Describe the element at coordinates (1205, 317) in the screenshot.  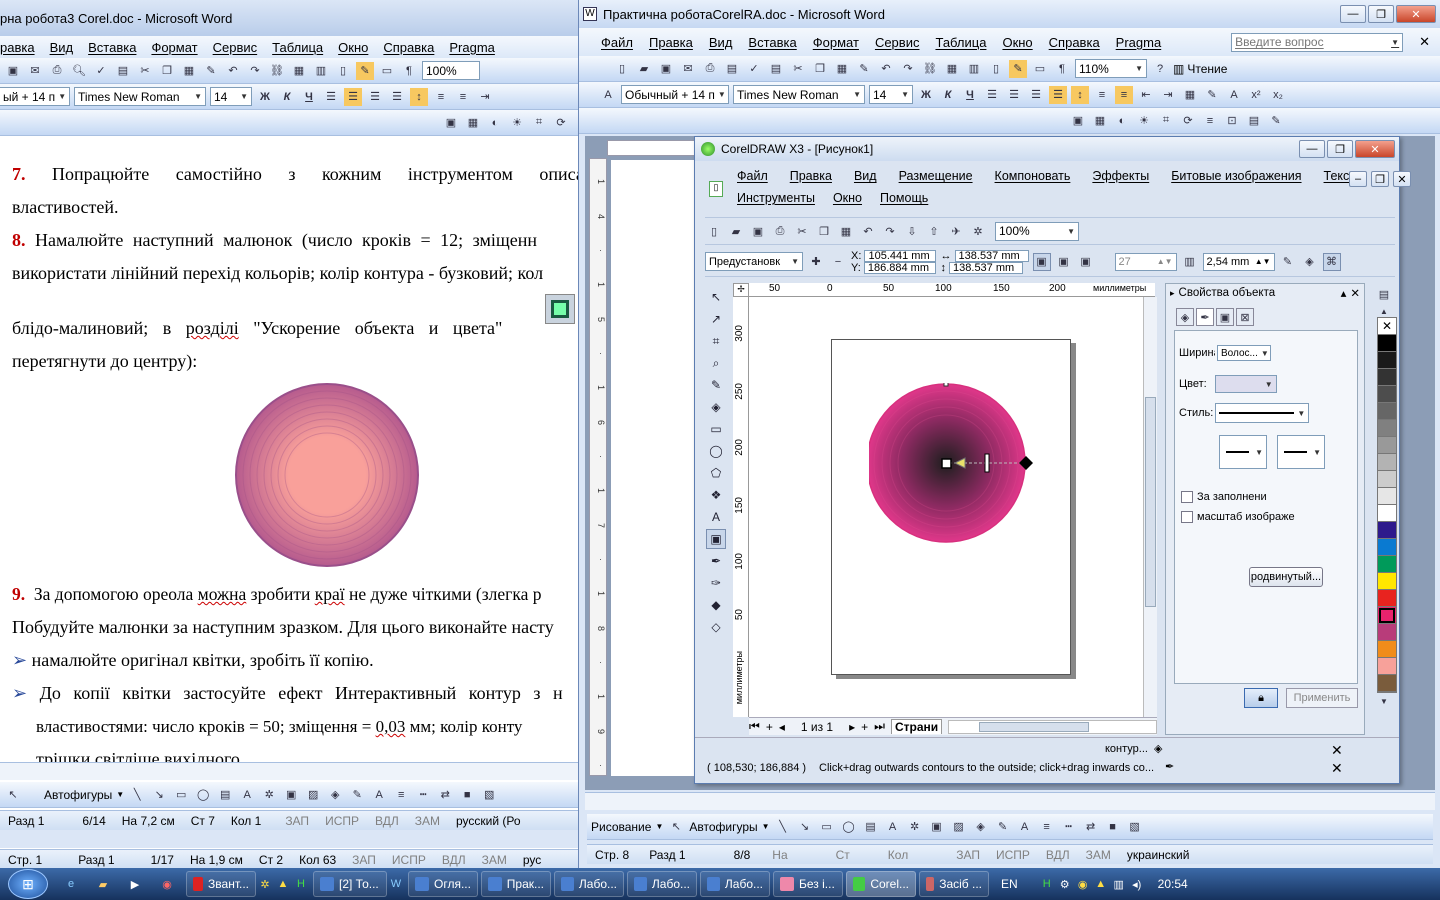
I see `outline-tab-icon: ✒` at that location.